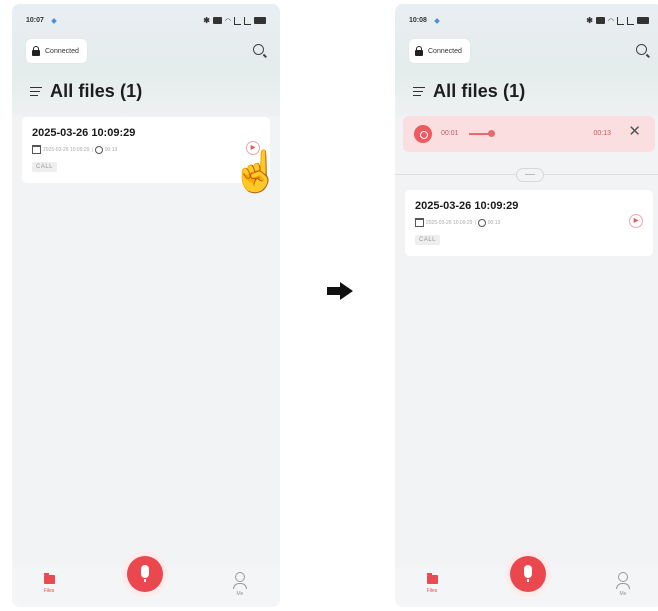 The height and width of the screenshot is (611, 658). What do you see at coordinates (636, 221) in the screenshot?
I see `play-icon: ▶` at bounding box center [636, 221].